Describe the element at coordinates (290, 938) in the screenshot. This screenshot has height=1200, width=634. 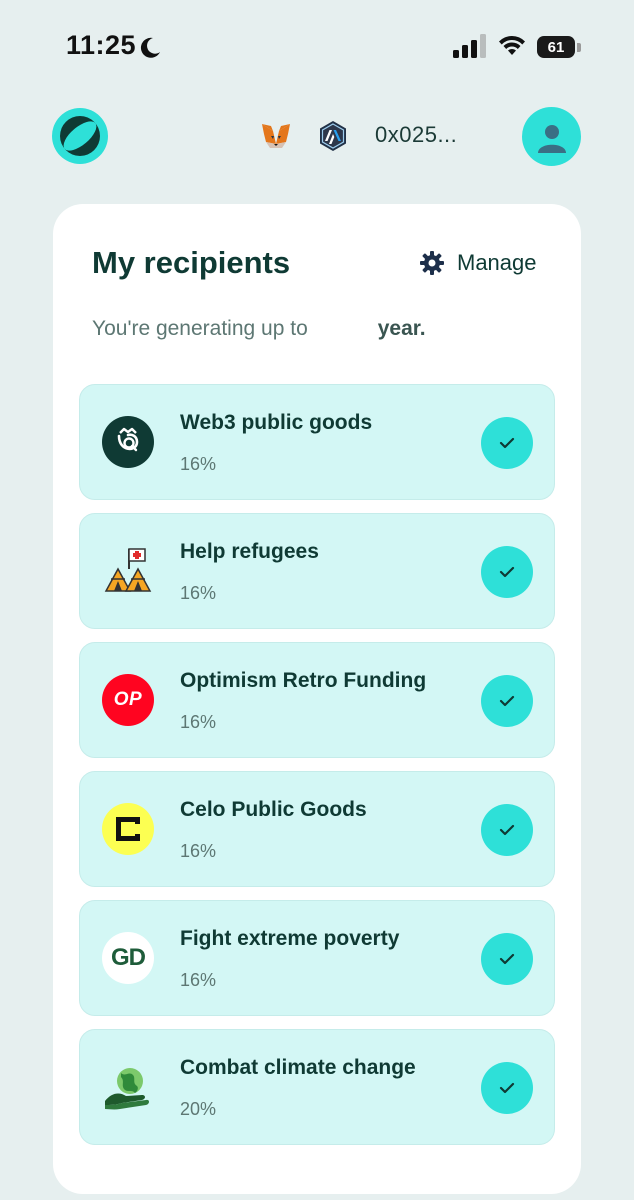
I see `recipient-name: Fight extreme poverty` at that location.